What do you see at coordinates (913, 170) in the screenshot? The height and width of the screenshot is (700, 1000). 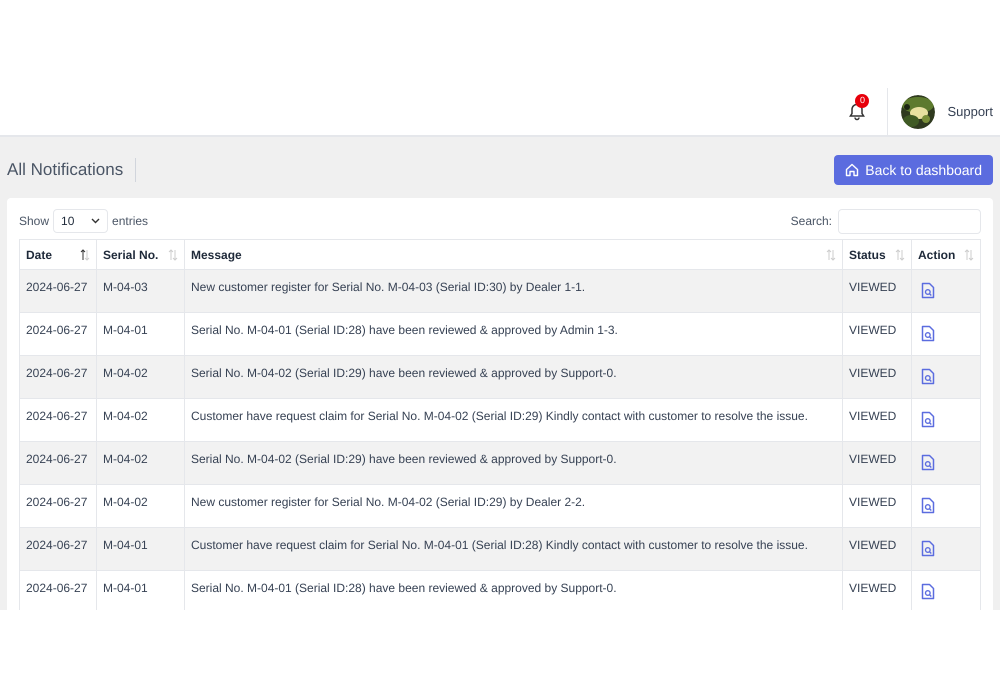 I see `back-to-dashboard-button: Back to dashboard` at bounding box center [913, 170].